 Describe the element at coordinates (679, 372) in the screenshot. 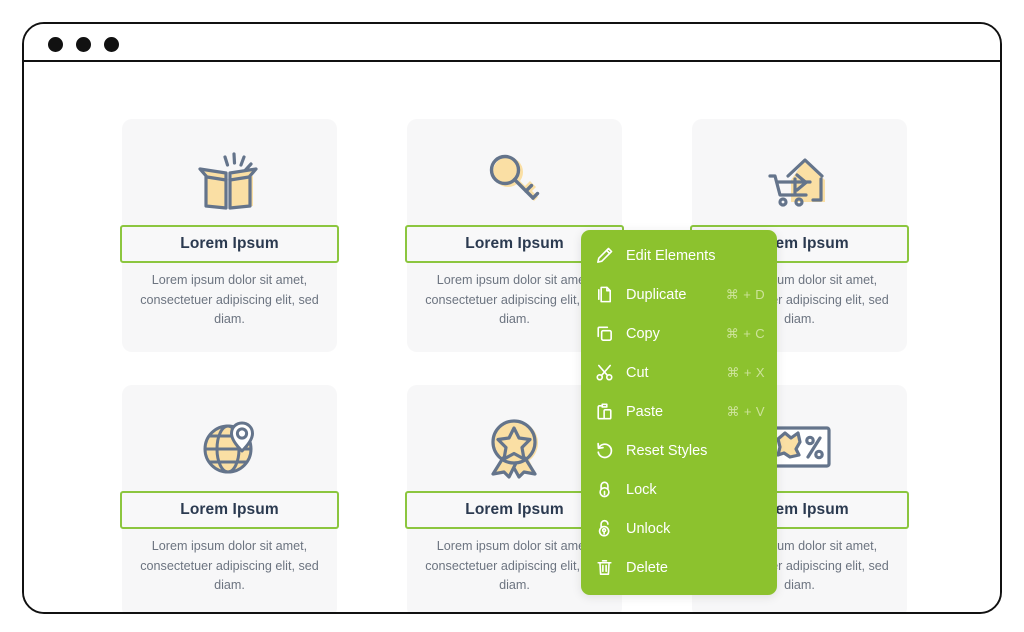

I see `menu-item-cut: Cut ⌘ + X` at that location.